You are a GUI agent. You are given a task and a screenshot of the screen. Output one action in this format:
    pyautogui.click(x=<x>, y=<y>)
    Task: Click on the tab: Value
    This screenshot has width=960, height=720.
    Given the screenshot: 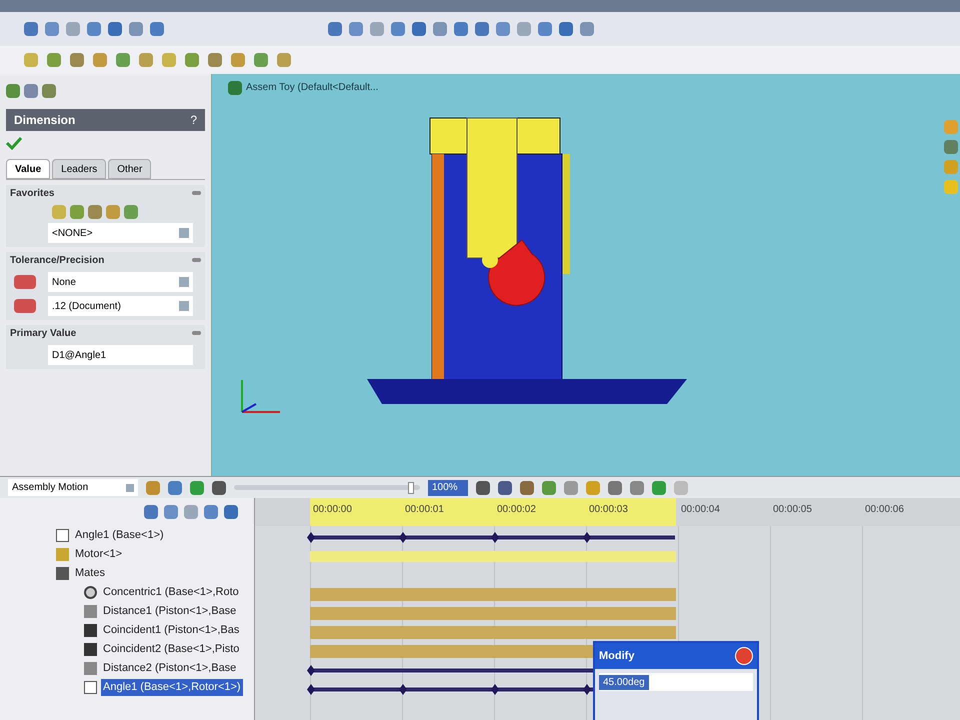 What is the action you would take?
    pyautogui.click(x=28, y=169)
    